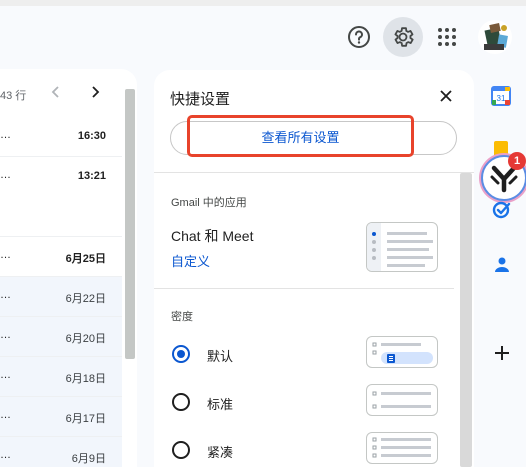  I want to click on mail-date: 16:30, so click(91, 136).